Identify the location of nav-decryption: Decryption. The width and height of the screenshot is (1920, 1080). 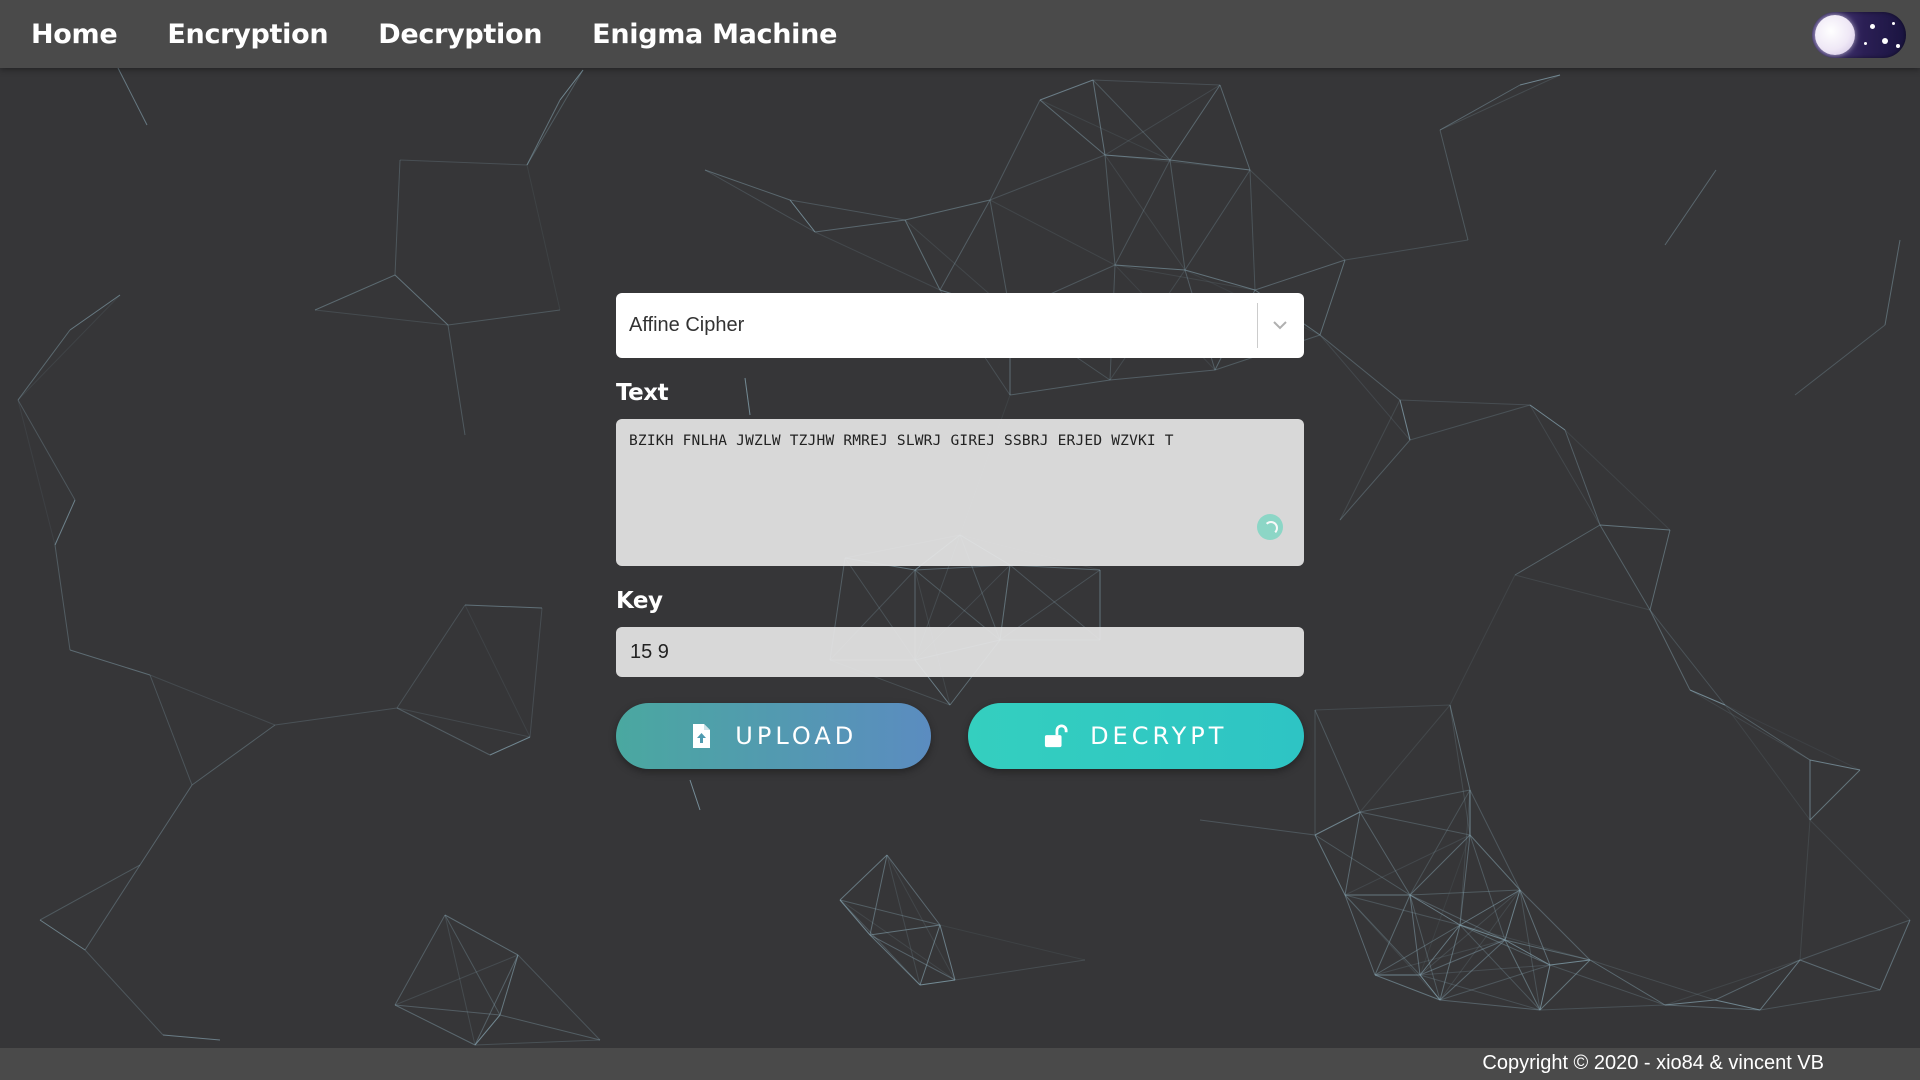
(460, 34).